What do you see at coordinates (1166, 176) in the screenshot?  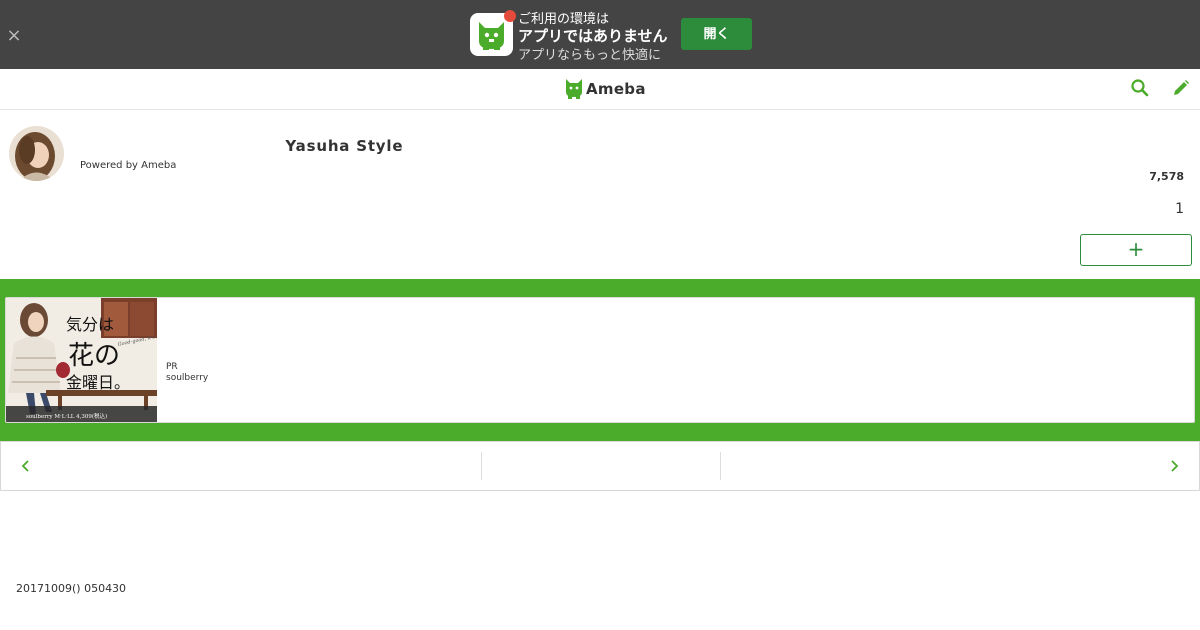 I see `follower-count: 7,578` at bounding box center [1166, 176].